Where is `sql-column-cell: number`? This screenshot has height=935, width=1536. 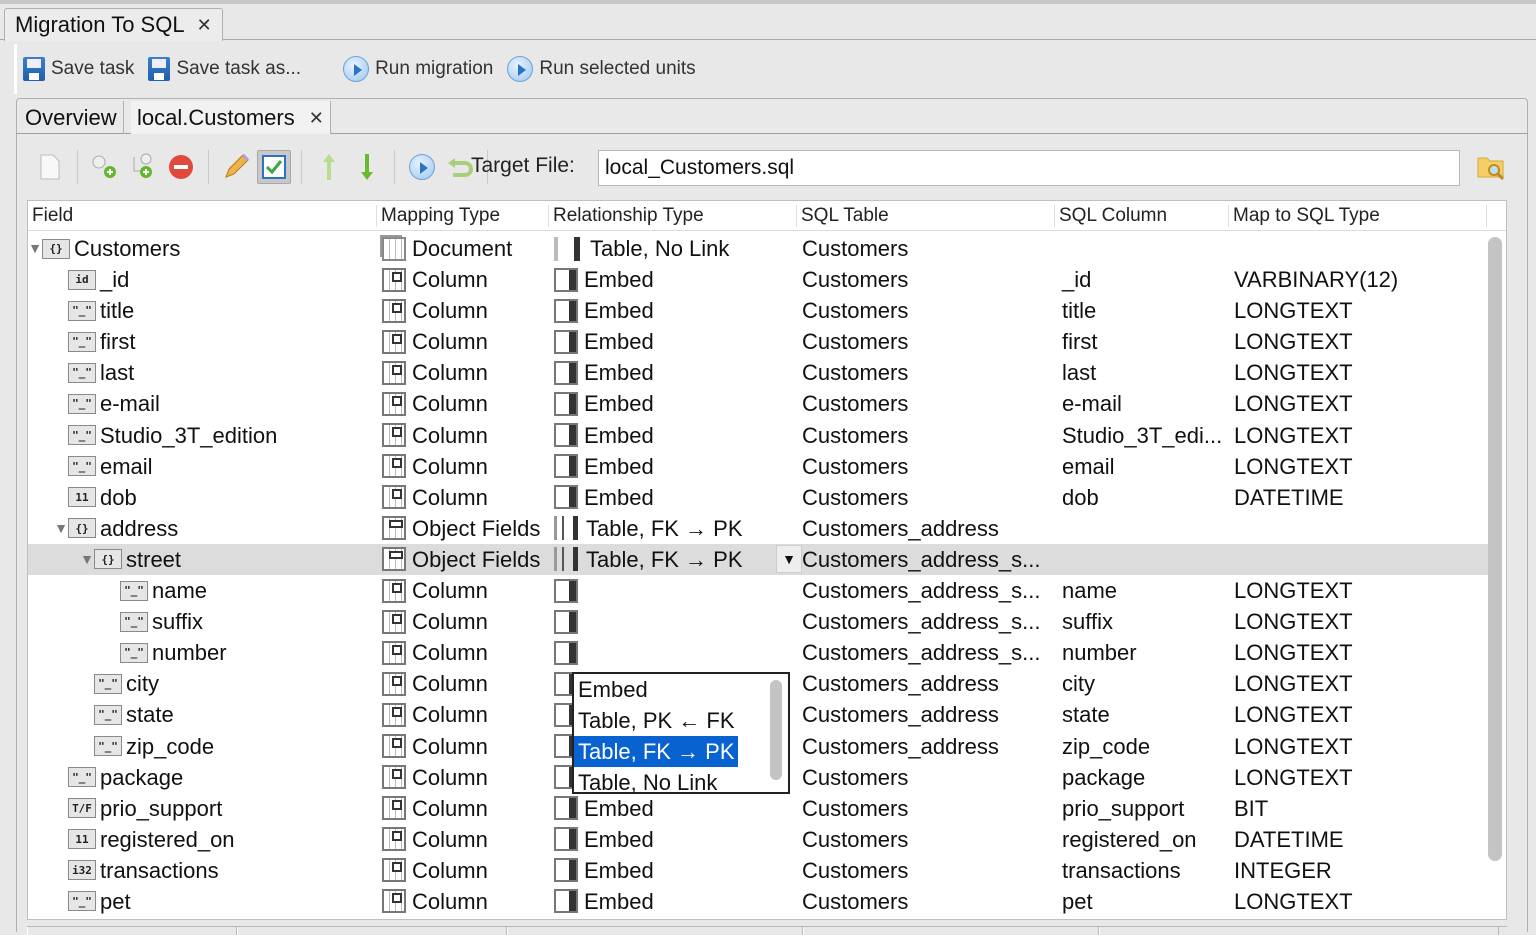
sql-column-cell: number is located at coordinates (1099, 652).